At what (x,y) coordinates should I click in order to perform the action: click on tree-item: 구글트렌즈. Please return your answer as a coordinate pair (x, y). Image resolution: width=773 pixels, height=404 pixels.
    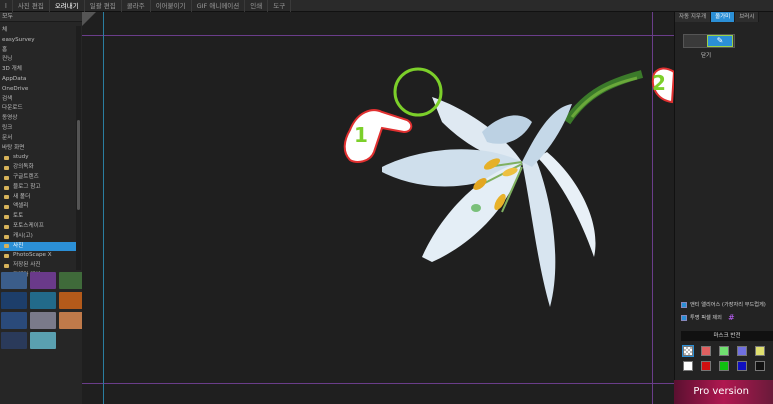
    Looking at the image, I should click on (38, 178).